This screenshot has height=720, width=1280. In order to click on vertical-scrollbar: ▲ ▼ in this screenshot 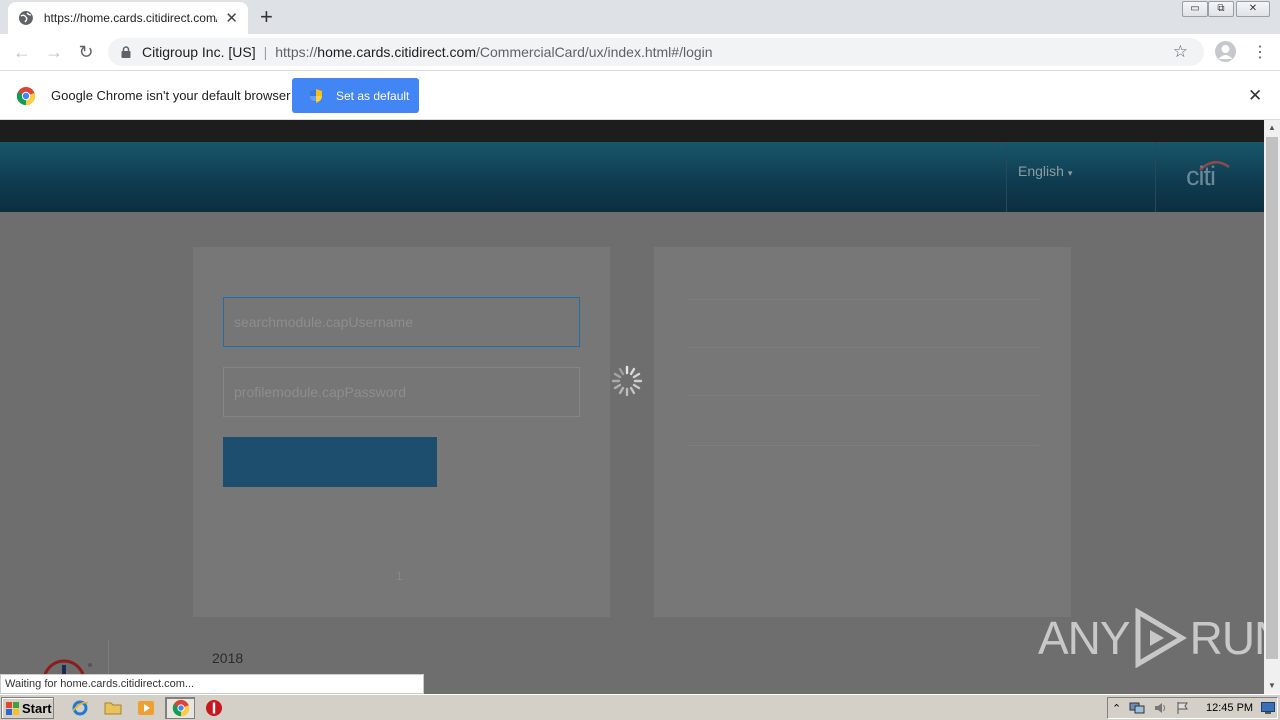, I will do `click(1272, 407)`.